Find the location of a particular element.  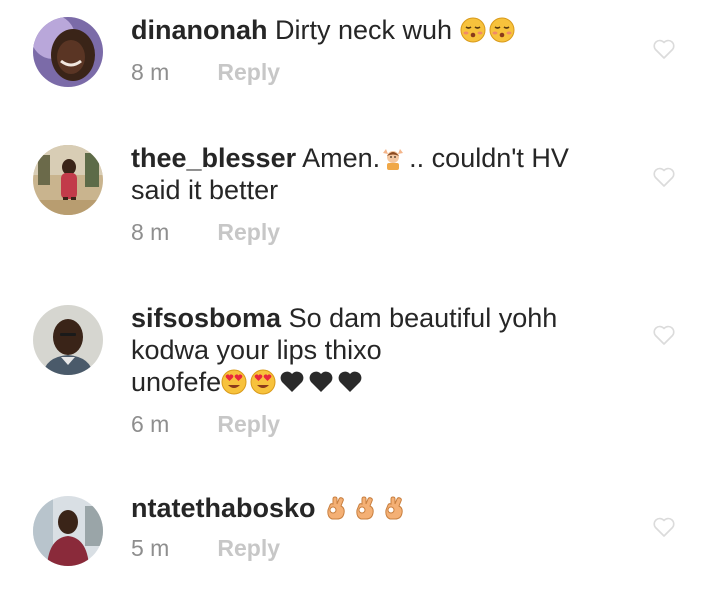

comment-username: sifsosboma is located at coordinates (206, 318).